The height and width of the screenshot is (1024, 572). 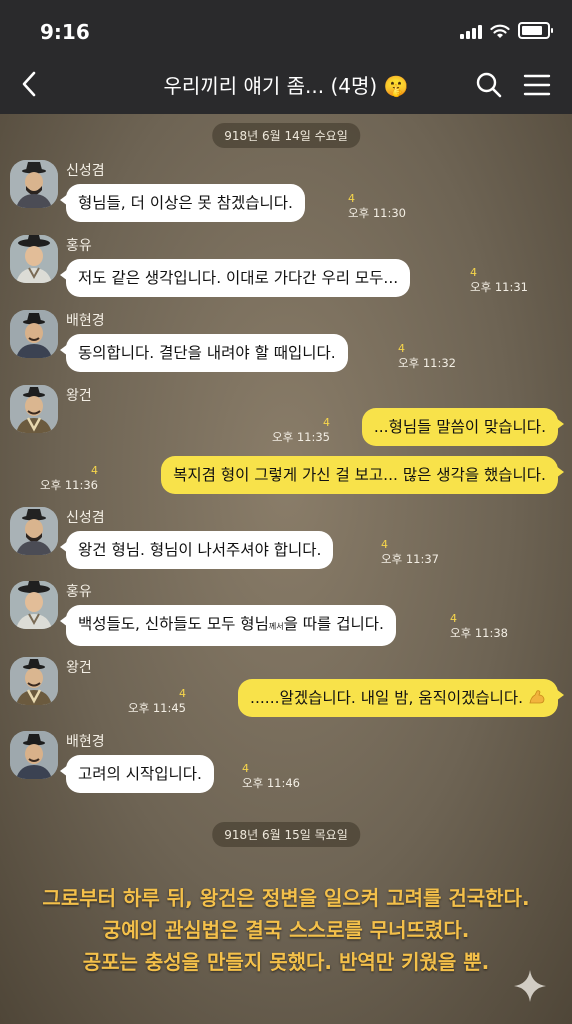 I want to click on battery-icon, so click(x=535, y=30).